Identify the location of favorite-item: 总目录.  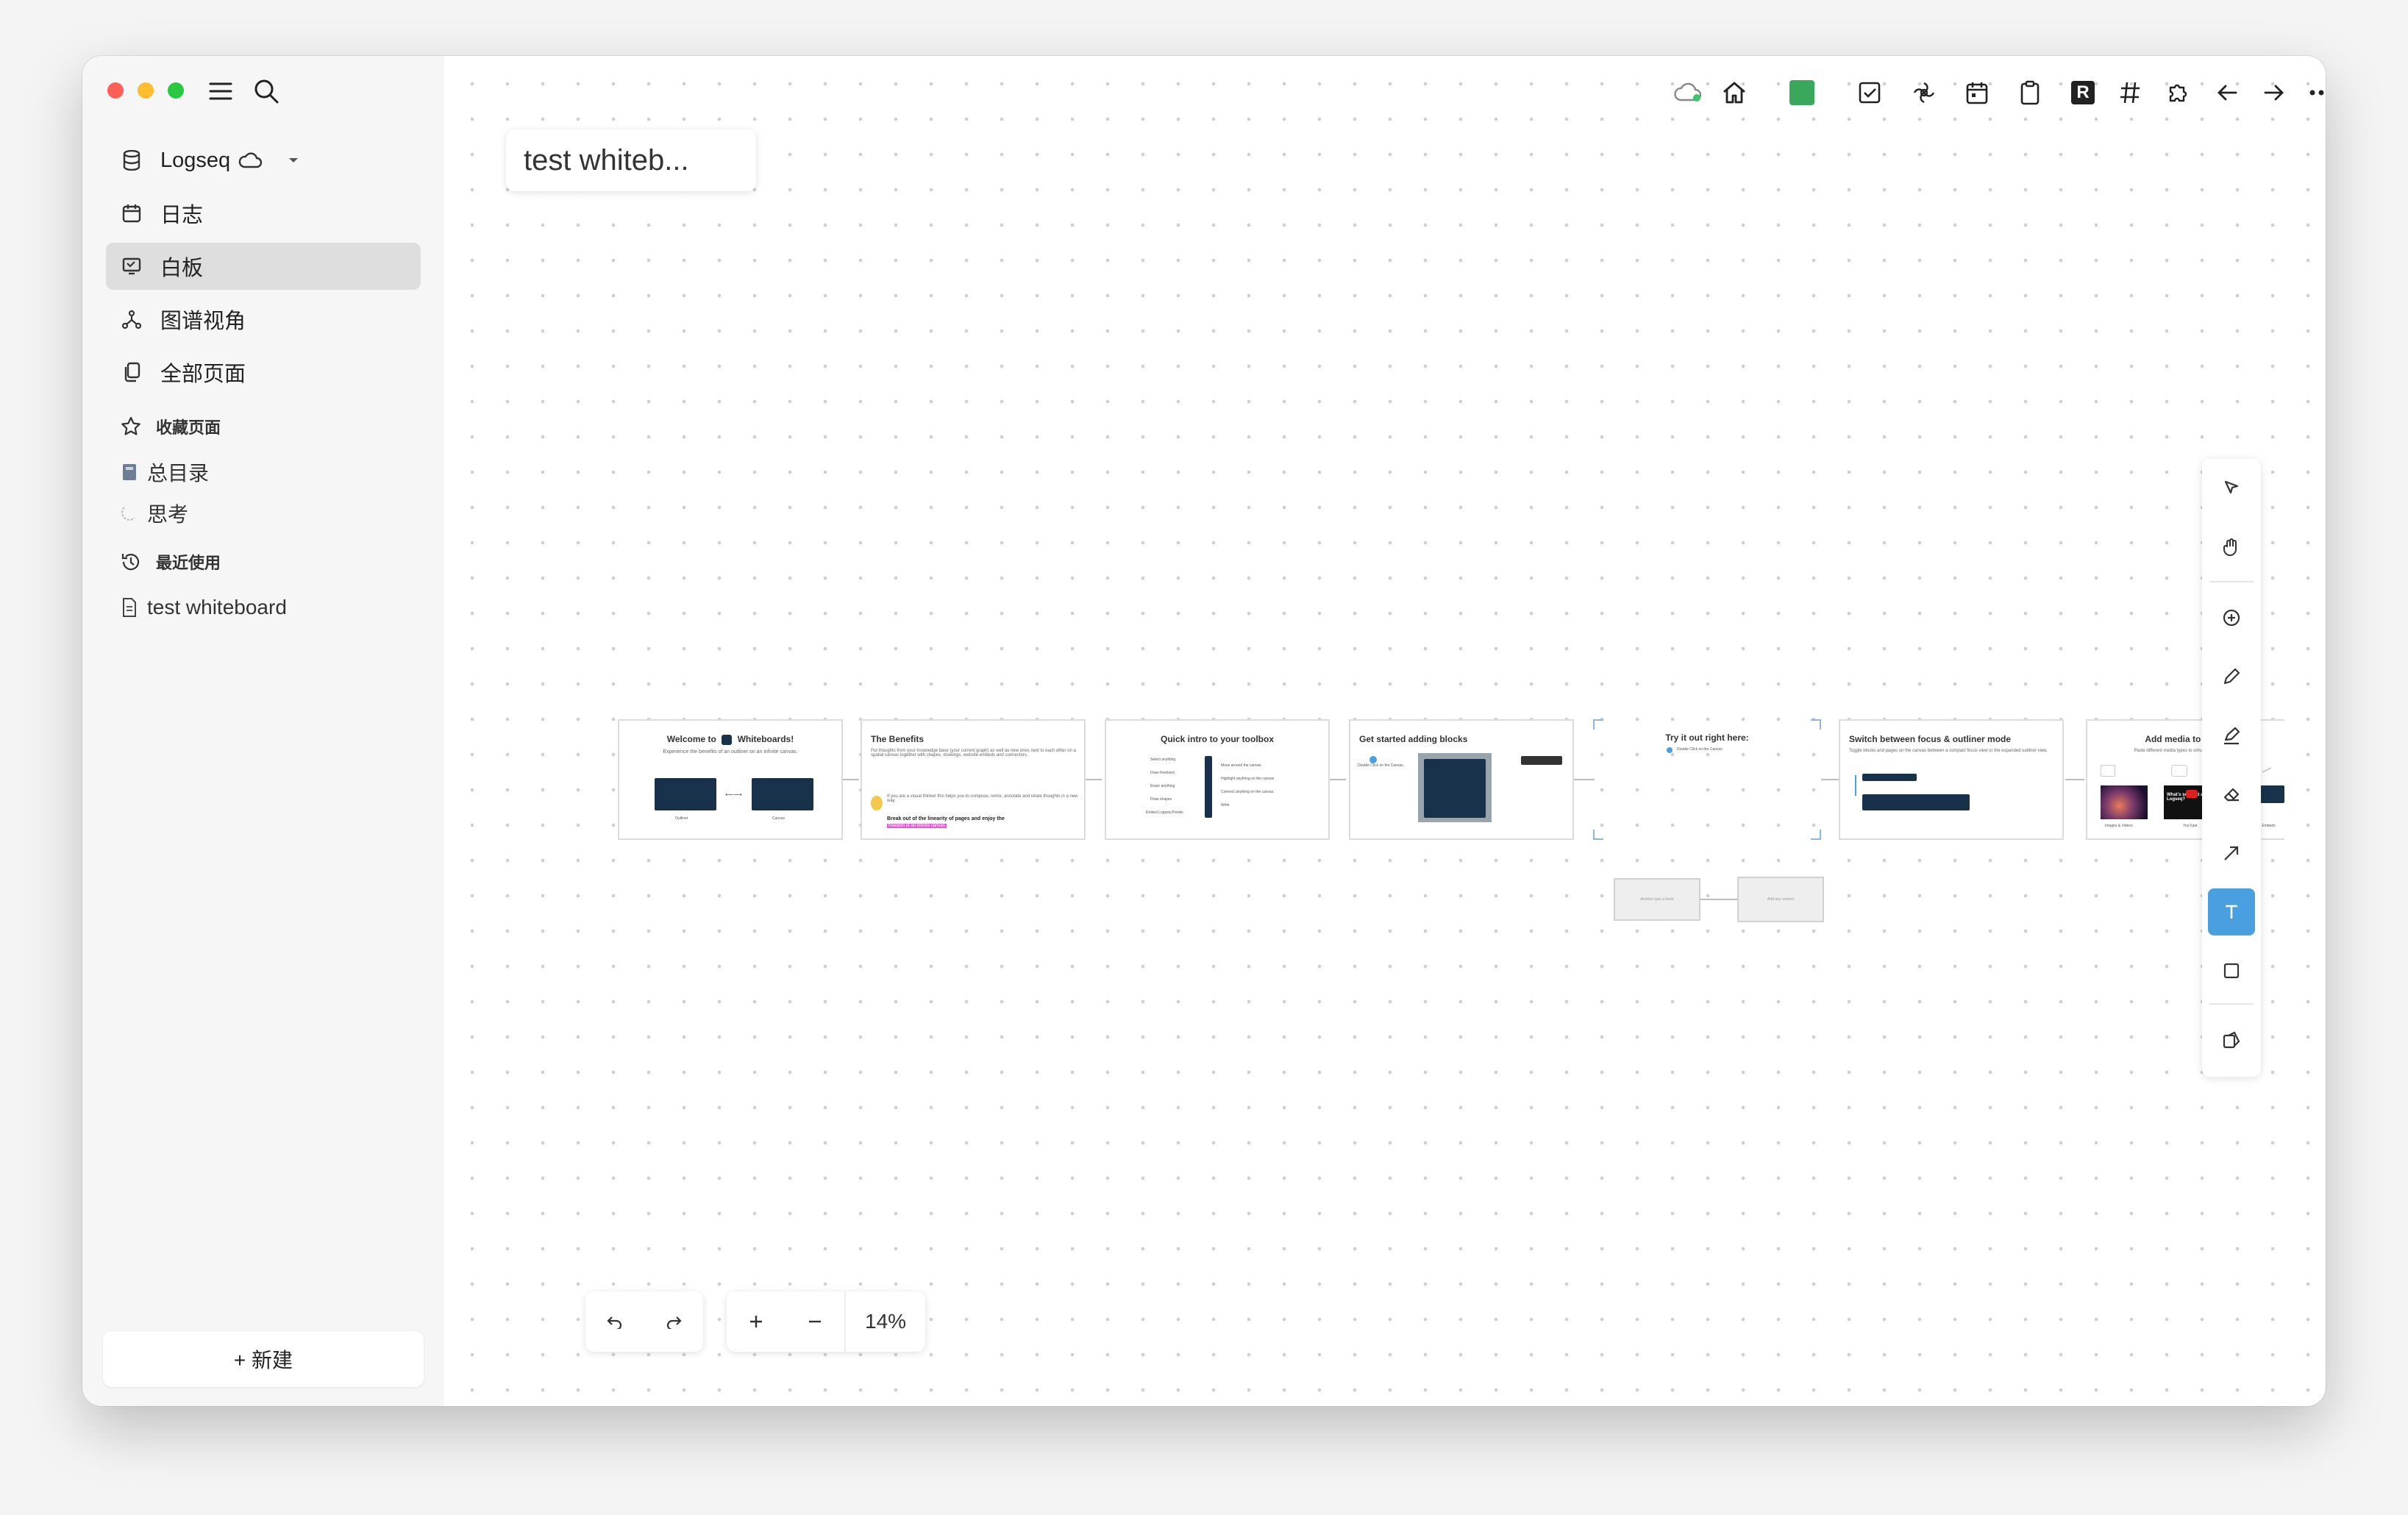
(164, 472).